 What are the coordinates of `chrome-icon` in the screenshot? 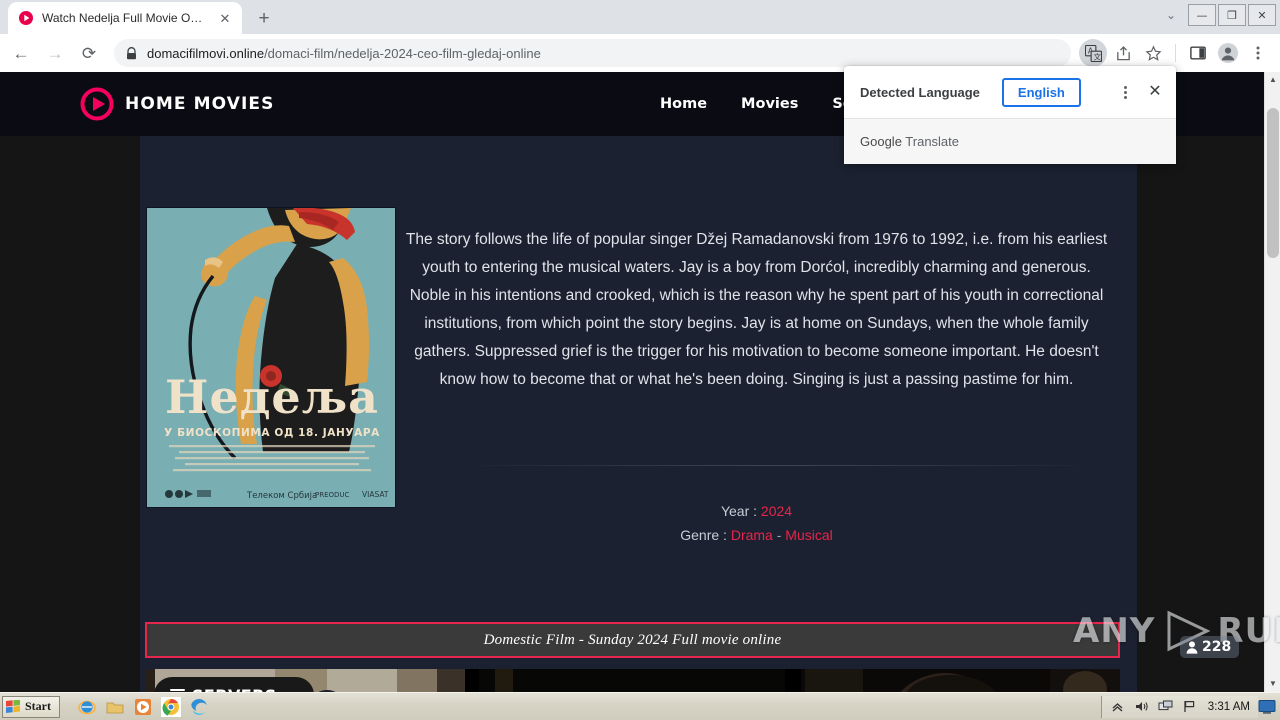 It's located at (171, 706).